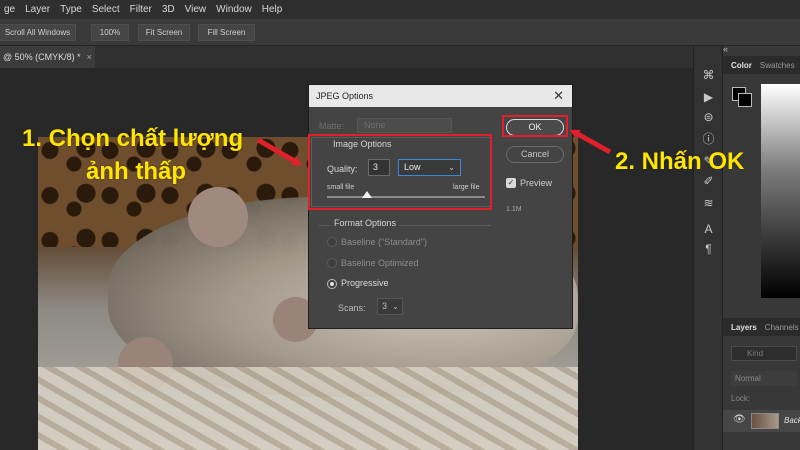 The height and width of the screenshot is (450, 800). Describe the element at coordinates (434, 147) in the screenshot. I see `annotation-arrows` at that location.